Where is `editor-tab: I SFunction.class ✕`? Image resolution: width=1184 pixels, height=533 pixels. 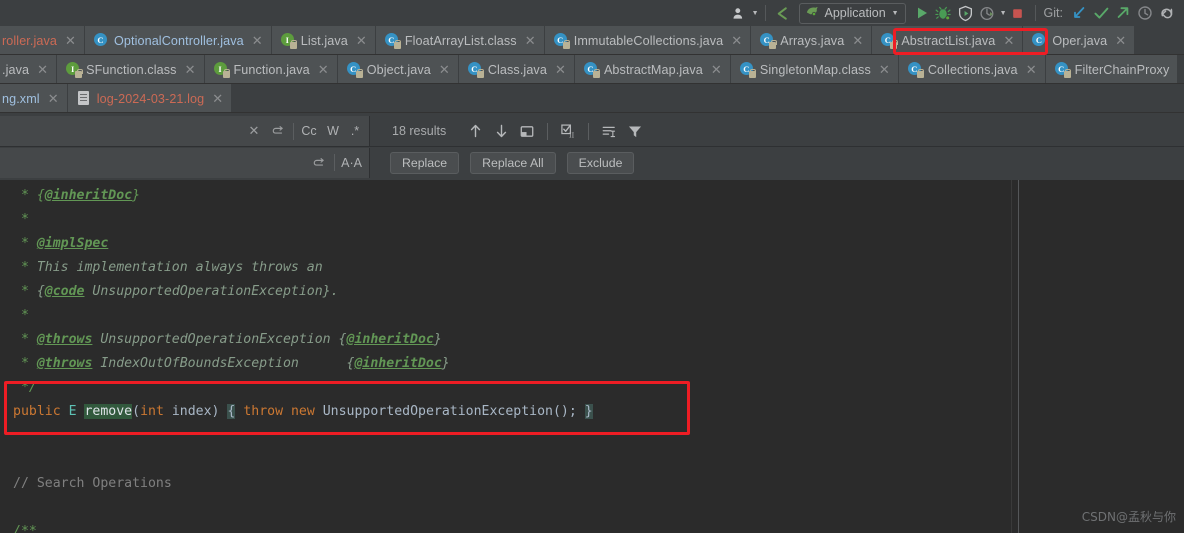
editor-tab: I SFunction.class ✕ is located at coordinates (131, 69).